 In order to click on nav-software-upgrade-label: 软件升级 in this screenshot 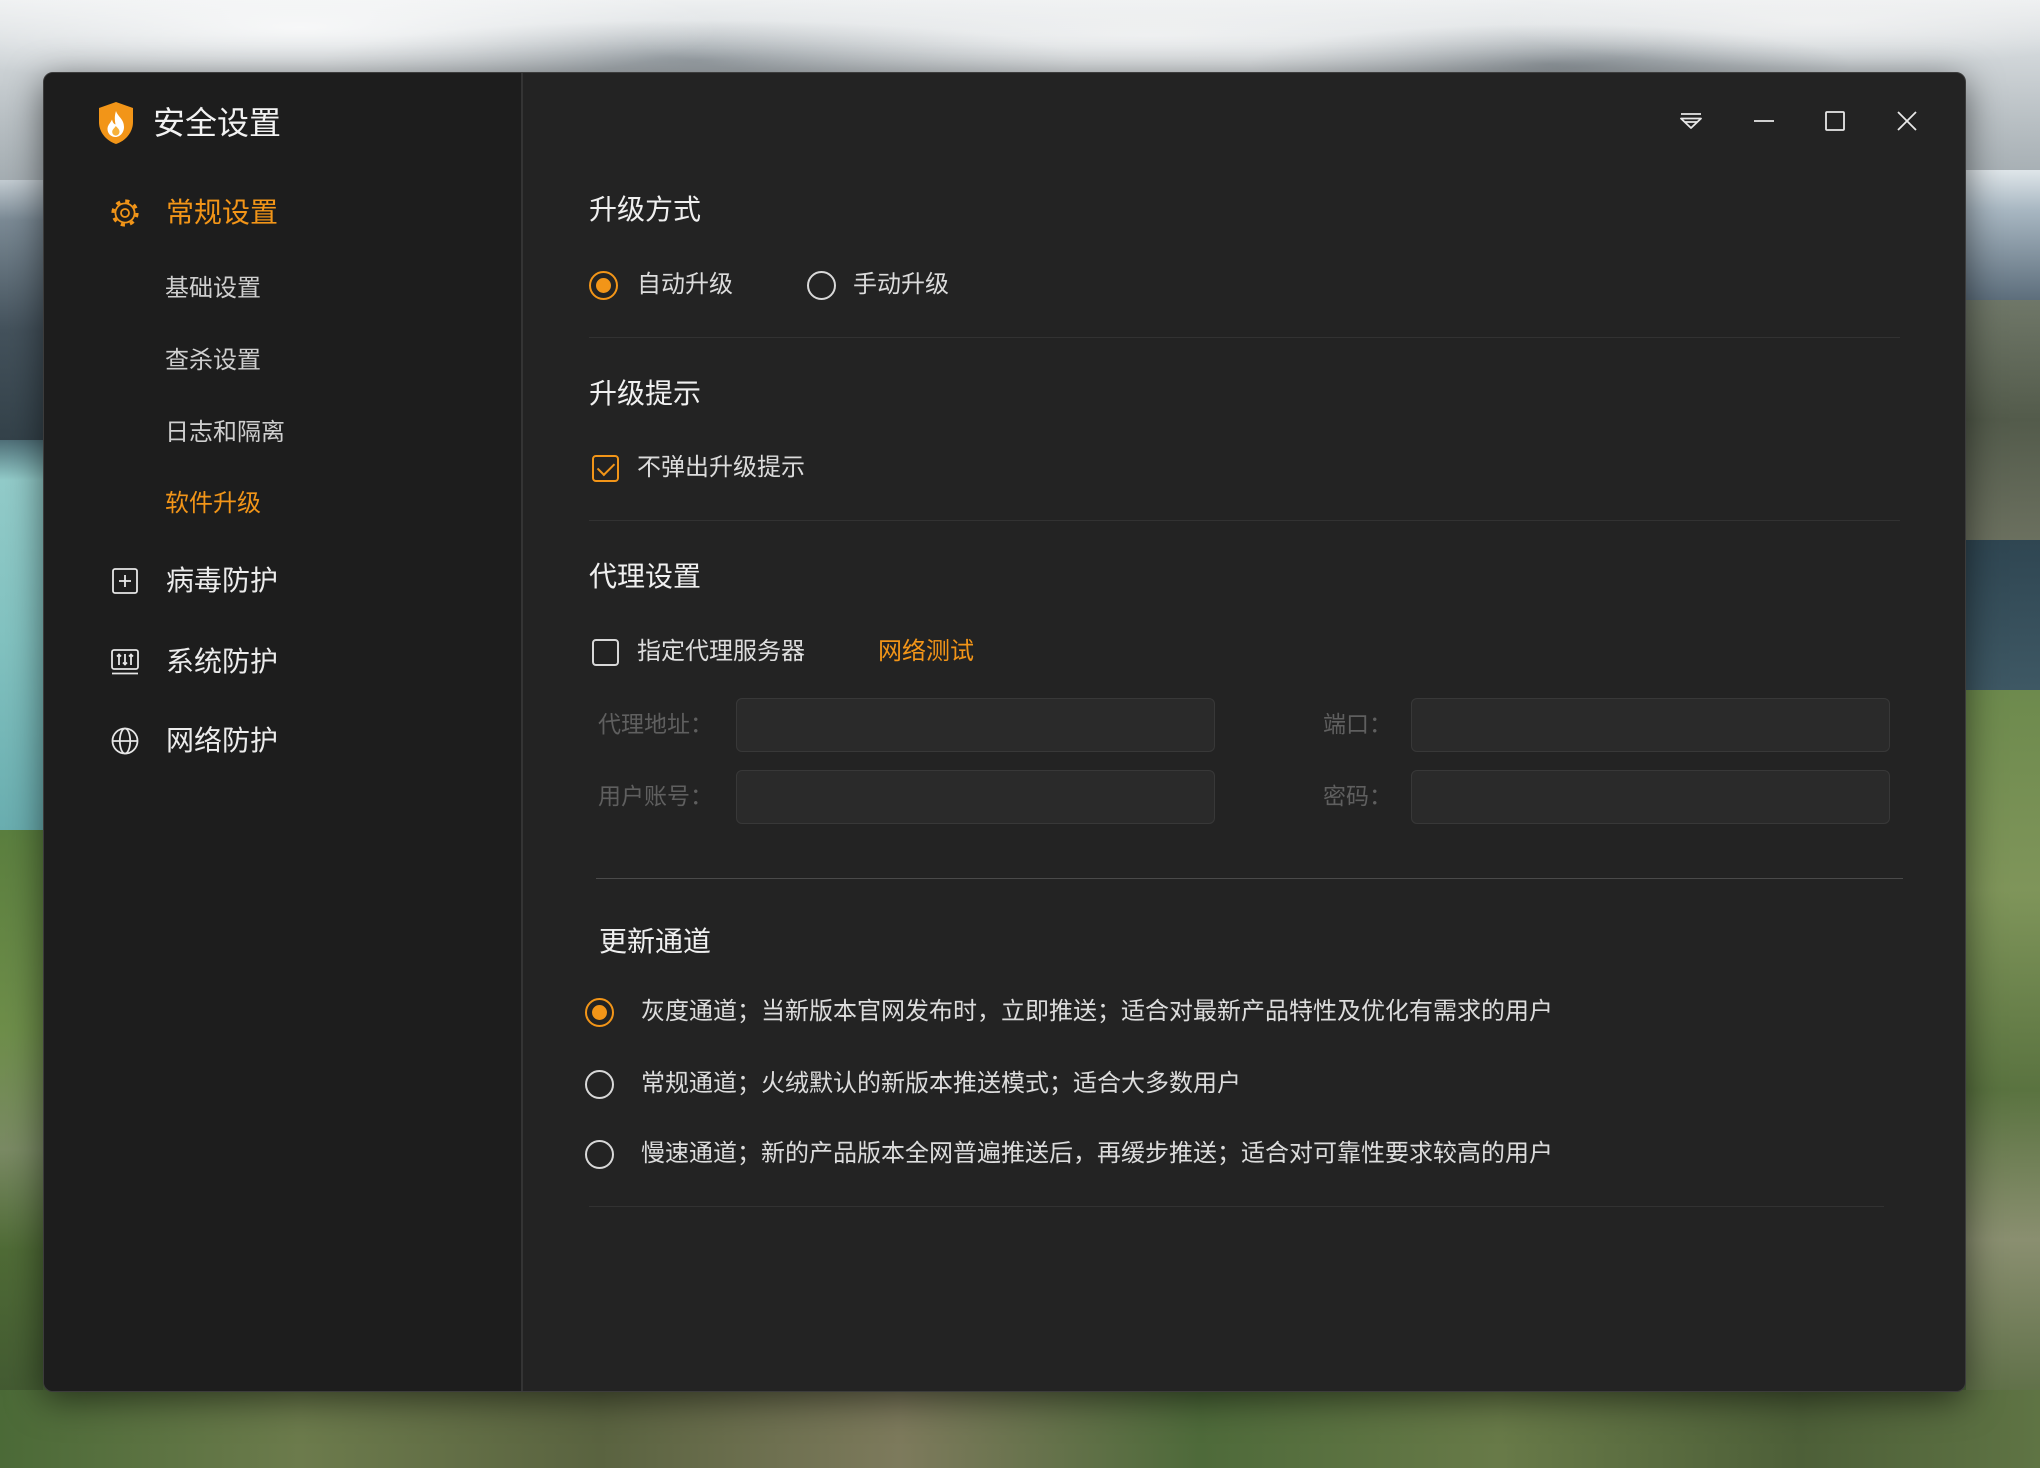, I will do `click(213, 503)`.